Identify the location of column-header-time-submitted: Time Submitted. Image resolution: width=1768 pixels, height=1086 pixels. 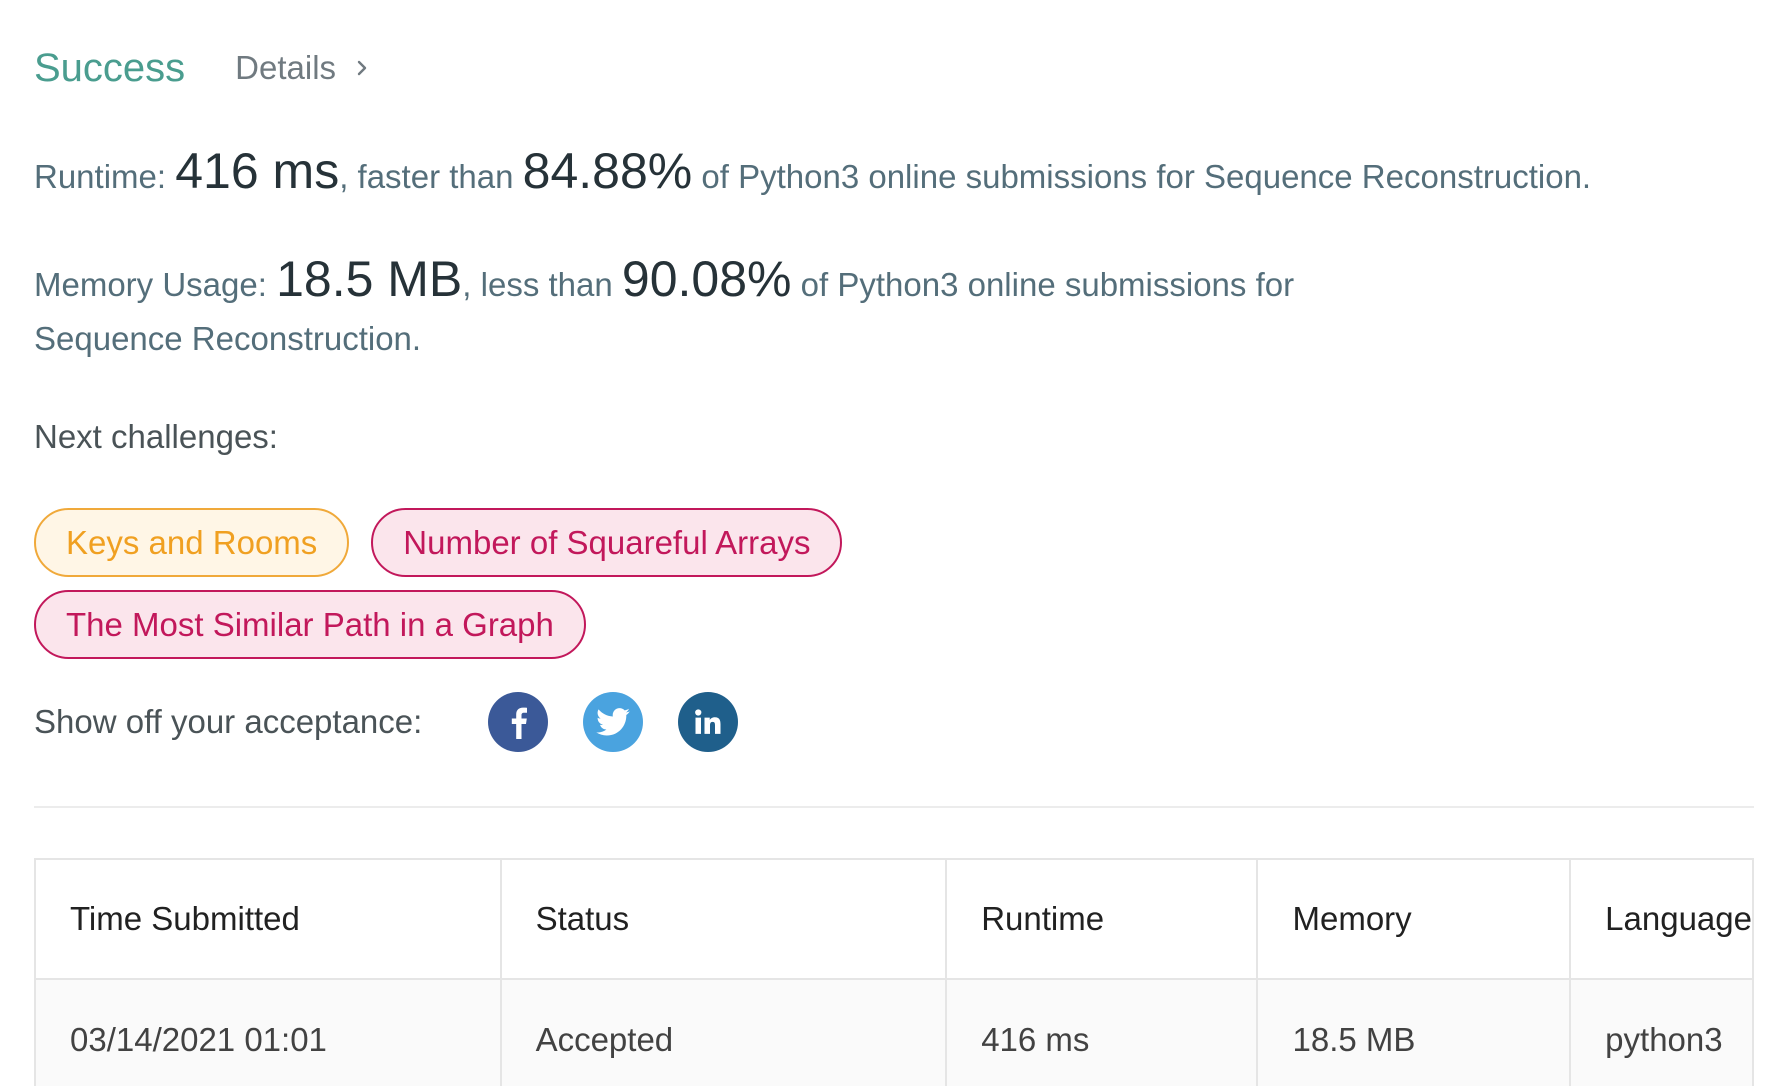
(268, 919).